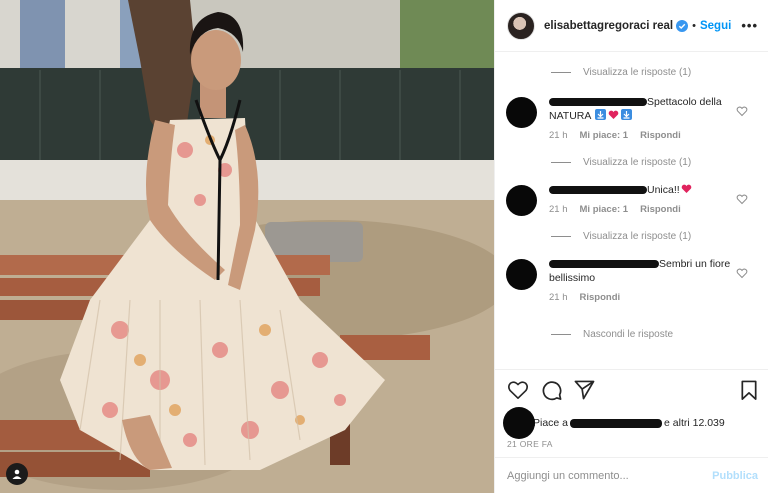 Image resolution: width=768 pixels, height=493 pixels. Describe the element at coordinates (551, 423) in the screenshot. I see `likes-prefix: Piace a` at that location.